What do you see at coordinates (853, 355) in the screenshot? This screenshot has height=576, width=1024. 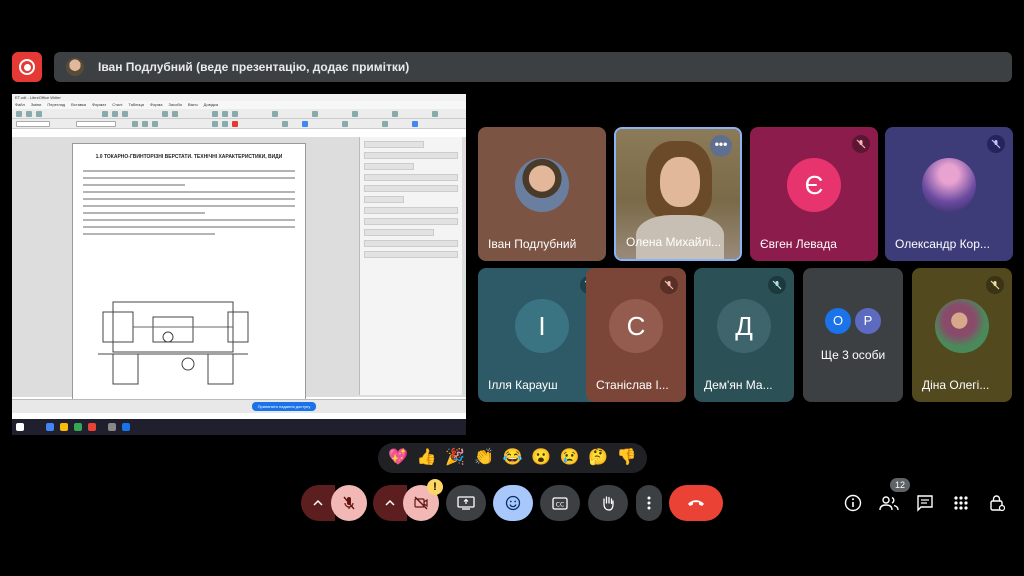 I see `others-label: Ще 3 особи` at bounding box center [853, 355].